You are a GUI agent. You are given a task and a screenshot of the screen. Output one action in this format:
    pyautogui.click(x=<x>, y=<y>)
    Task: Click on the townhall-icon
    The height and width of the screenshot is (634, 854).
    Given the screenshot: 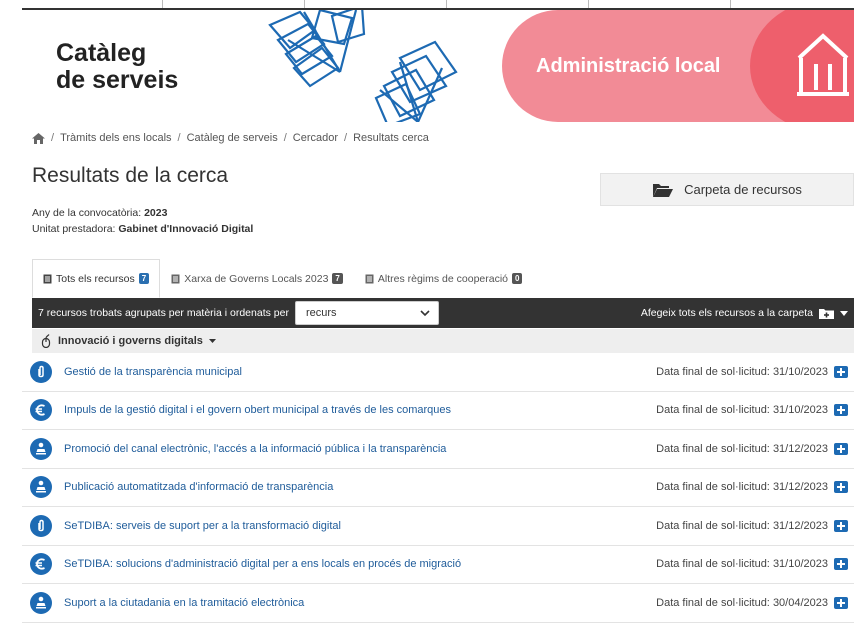 What is the action you would take?
    pyautogui.click(x=823, y=64)
    